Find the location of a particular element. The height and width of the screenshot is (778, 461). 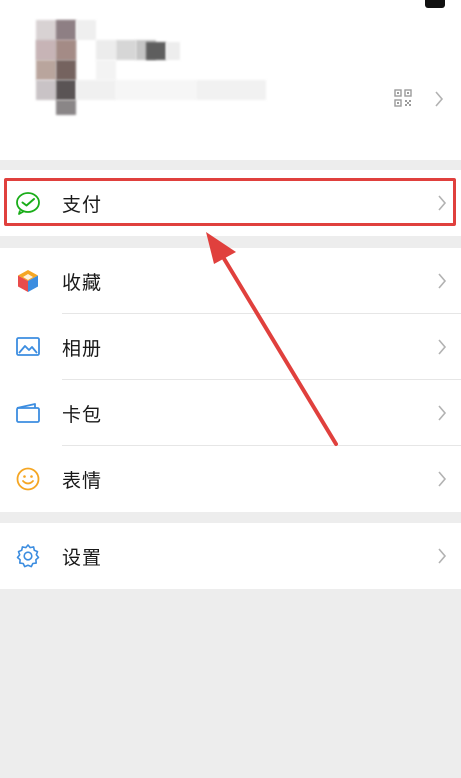

card-wallet-icon is located at coordinates (28, 413).